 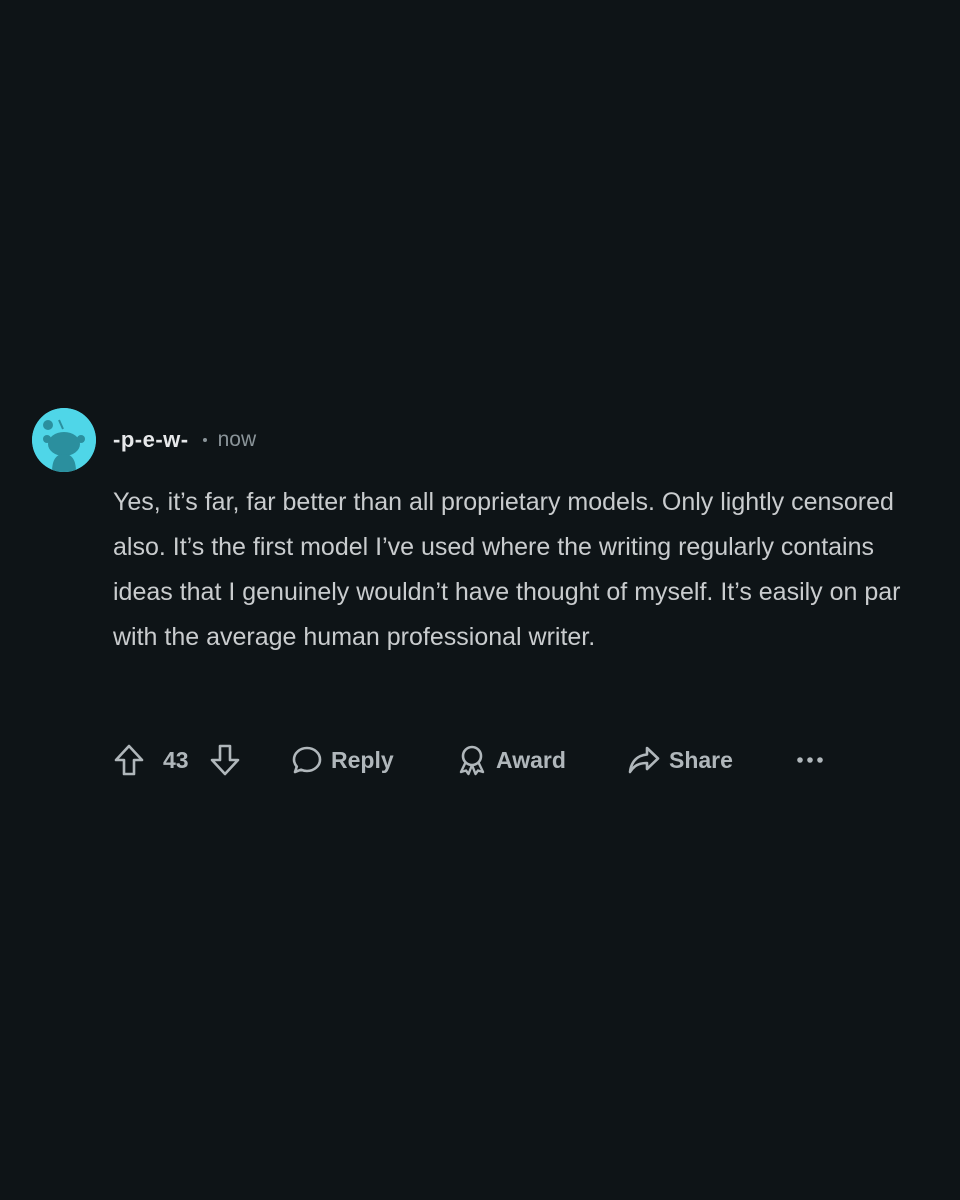 What do you see at coordinates (225, 760) in the screenshot?
I see `arrow-down-icon` at bounding box center [225, 760].